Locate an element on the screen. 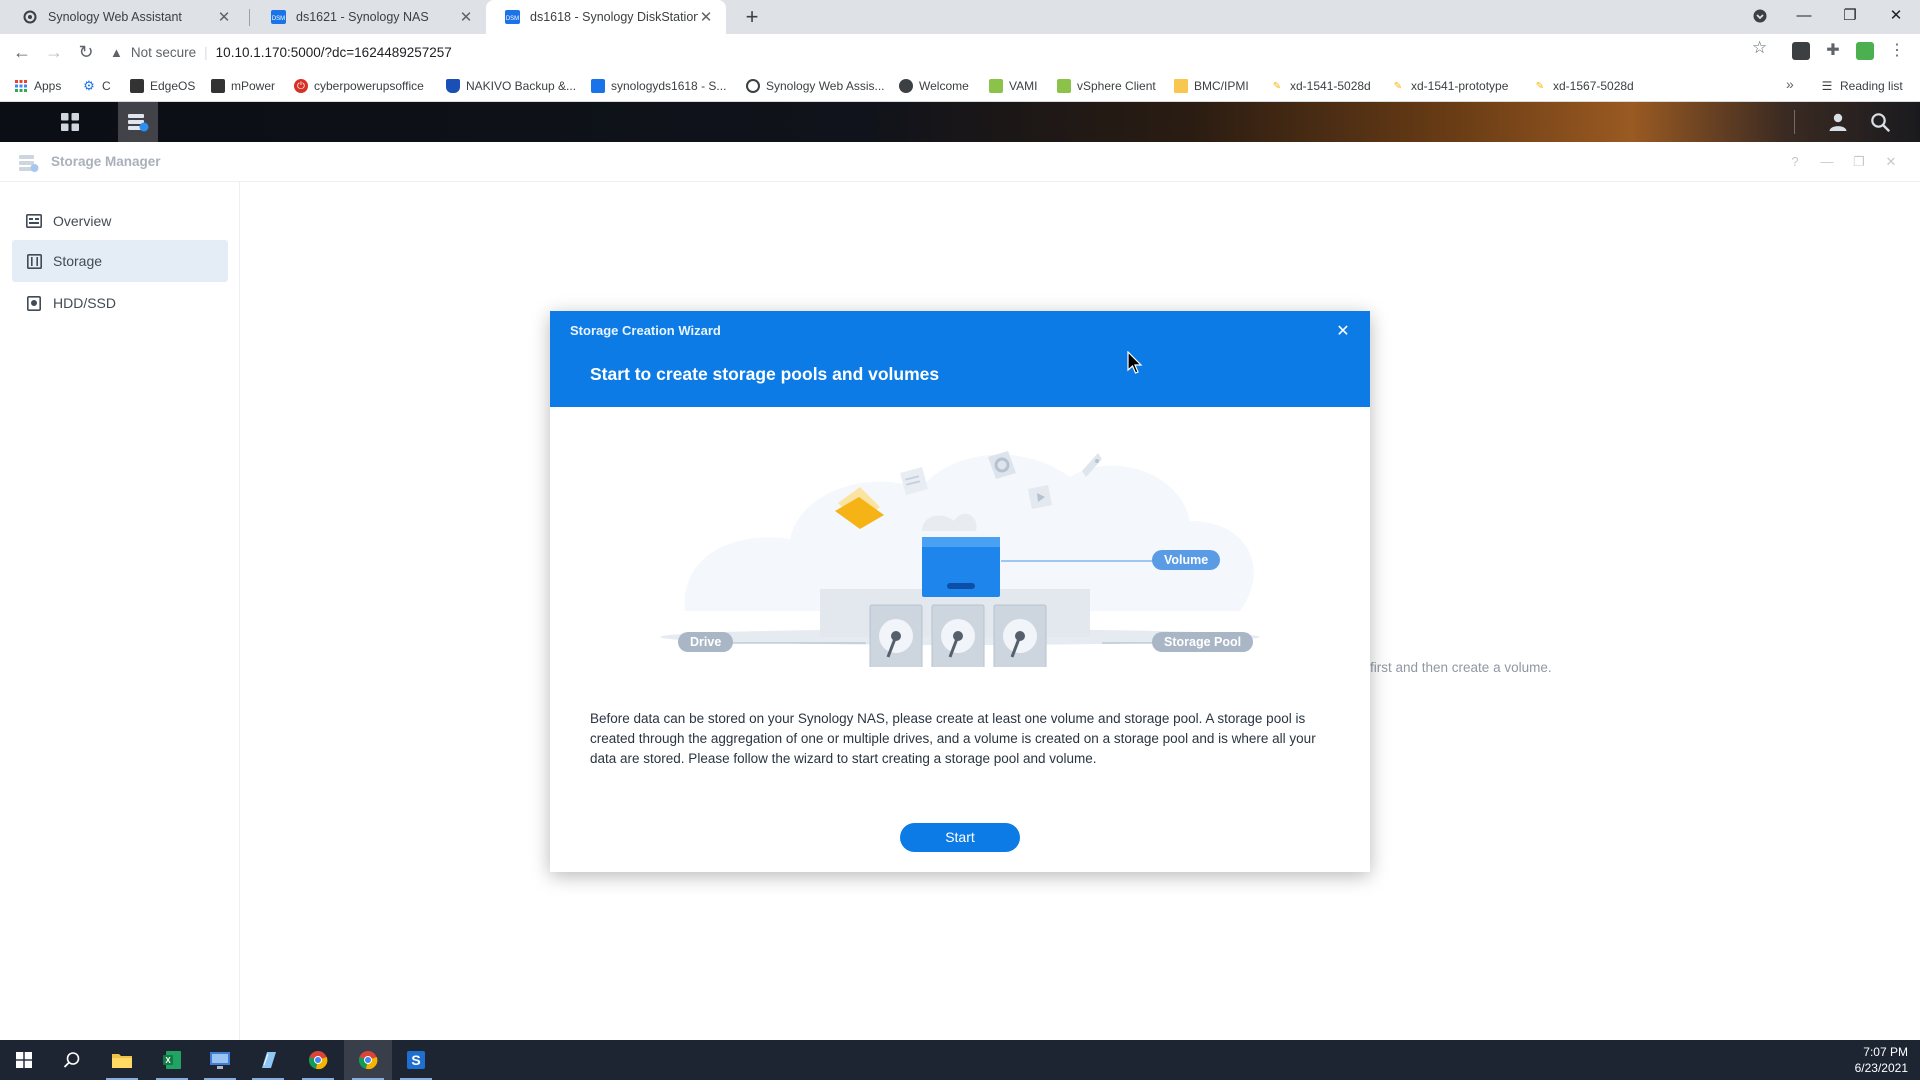 The width and height of the screenshot is (1920, 1080). minimize-button: — is located at coordinates (1827, 162).